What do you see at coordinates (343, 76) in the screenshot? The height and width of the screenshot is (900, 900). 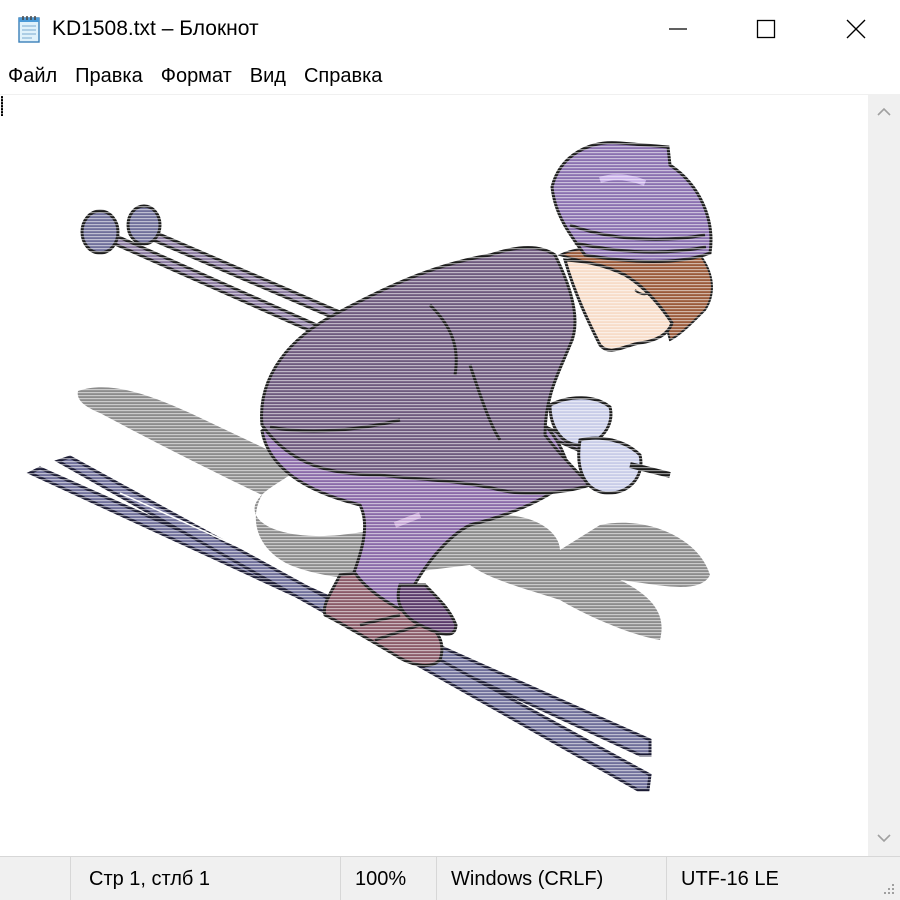 I see `menu-help: Справка` at bounding box center [343, 76].